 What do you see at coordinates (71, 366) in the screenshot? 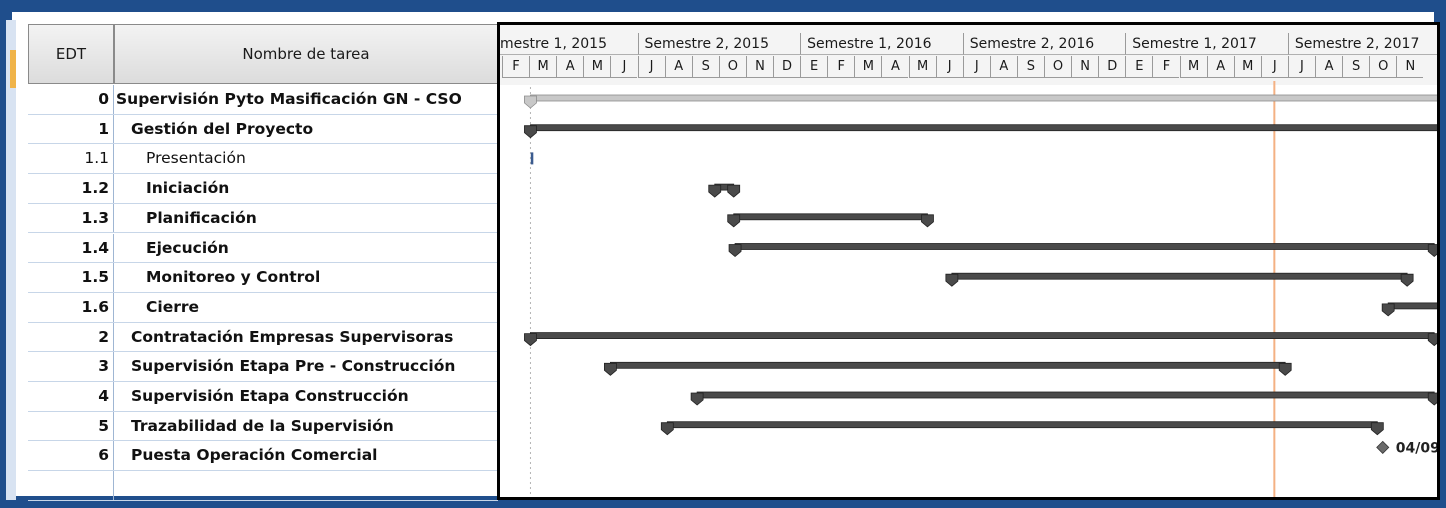
I see `edt-cell: 3` at bounding box center [71, 366].